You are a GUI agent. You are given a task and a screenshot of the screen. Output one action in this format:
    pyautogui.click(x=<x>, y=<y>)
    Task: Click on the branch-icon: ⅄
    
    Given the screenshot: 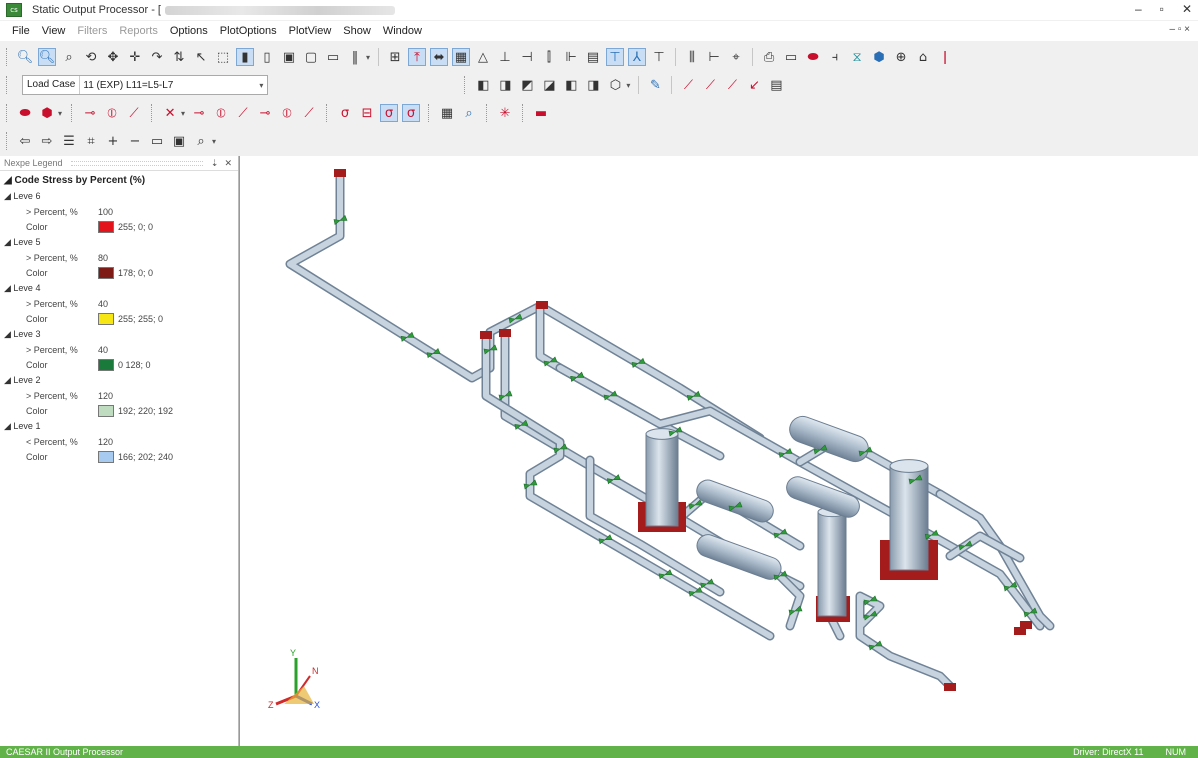 What is the action you would take?
    pyautogui.click(x=637, y=57)
    